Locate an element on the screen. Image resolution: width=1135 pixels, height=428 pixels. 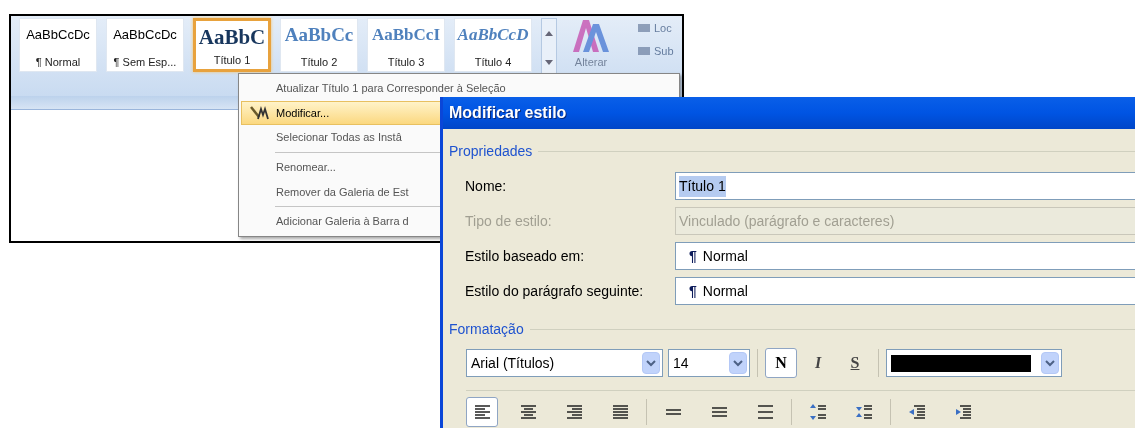
field-label: Tipo de estilo: is located at coordinates (509, 221).